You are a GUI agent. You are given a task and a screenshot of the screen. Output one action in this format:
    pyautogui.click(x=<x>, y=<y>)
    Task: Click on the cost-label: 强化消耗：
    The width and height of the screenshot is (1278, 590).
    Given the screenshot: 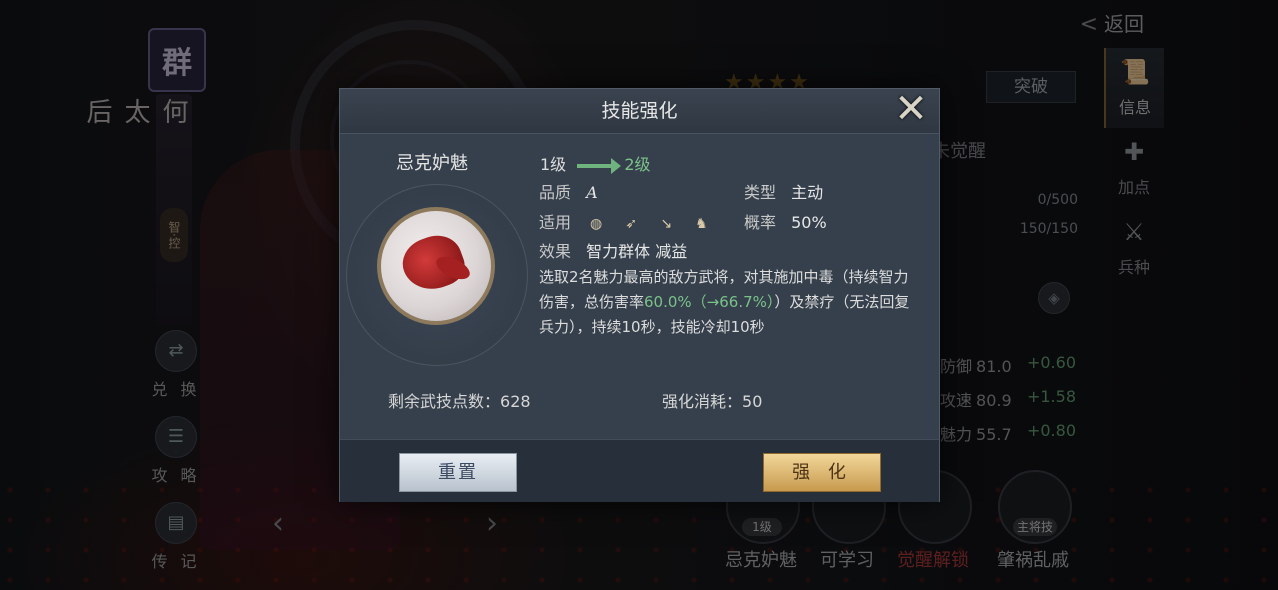 What is the action you would take?
    pyautogui.click(x=702, y=401)
    